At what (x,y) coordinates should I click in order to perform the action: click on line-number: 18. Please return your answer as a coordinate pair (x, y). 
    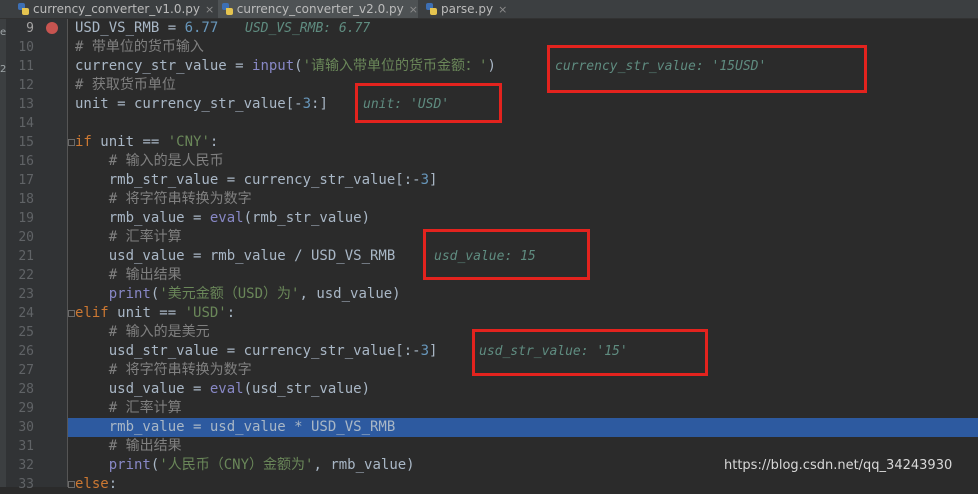
    Looking at the image, I should click on (23, 199).